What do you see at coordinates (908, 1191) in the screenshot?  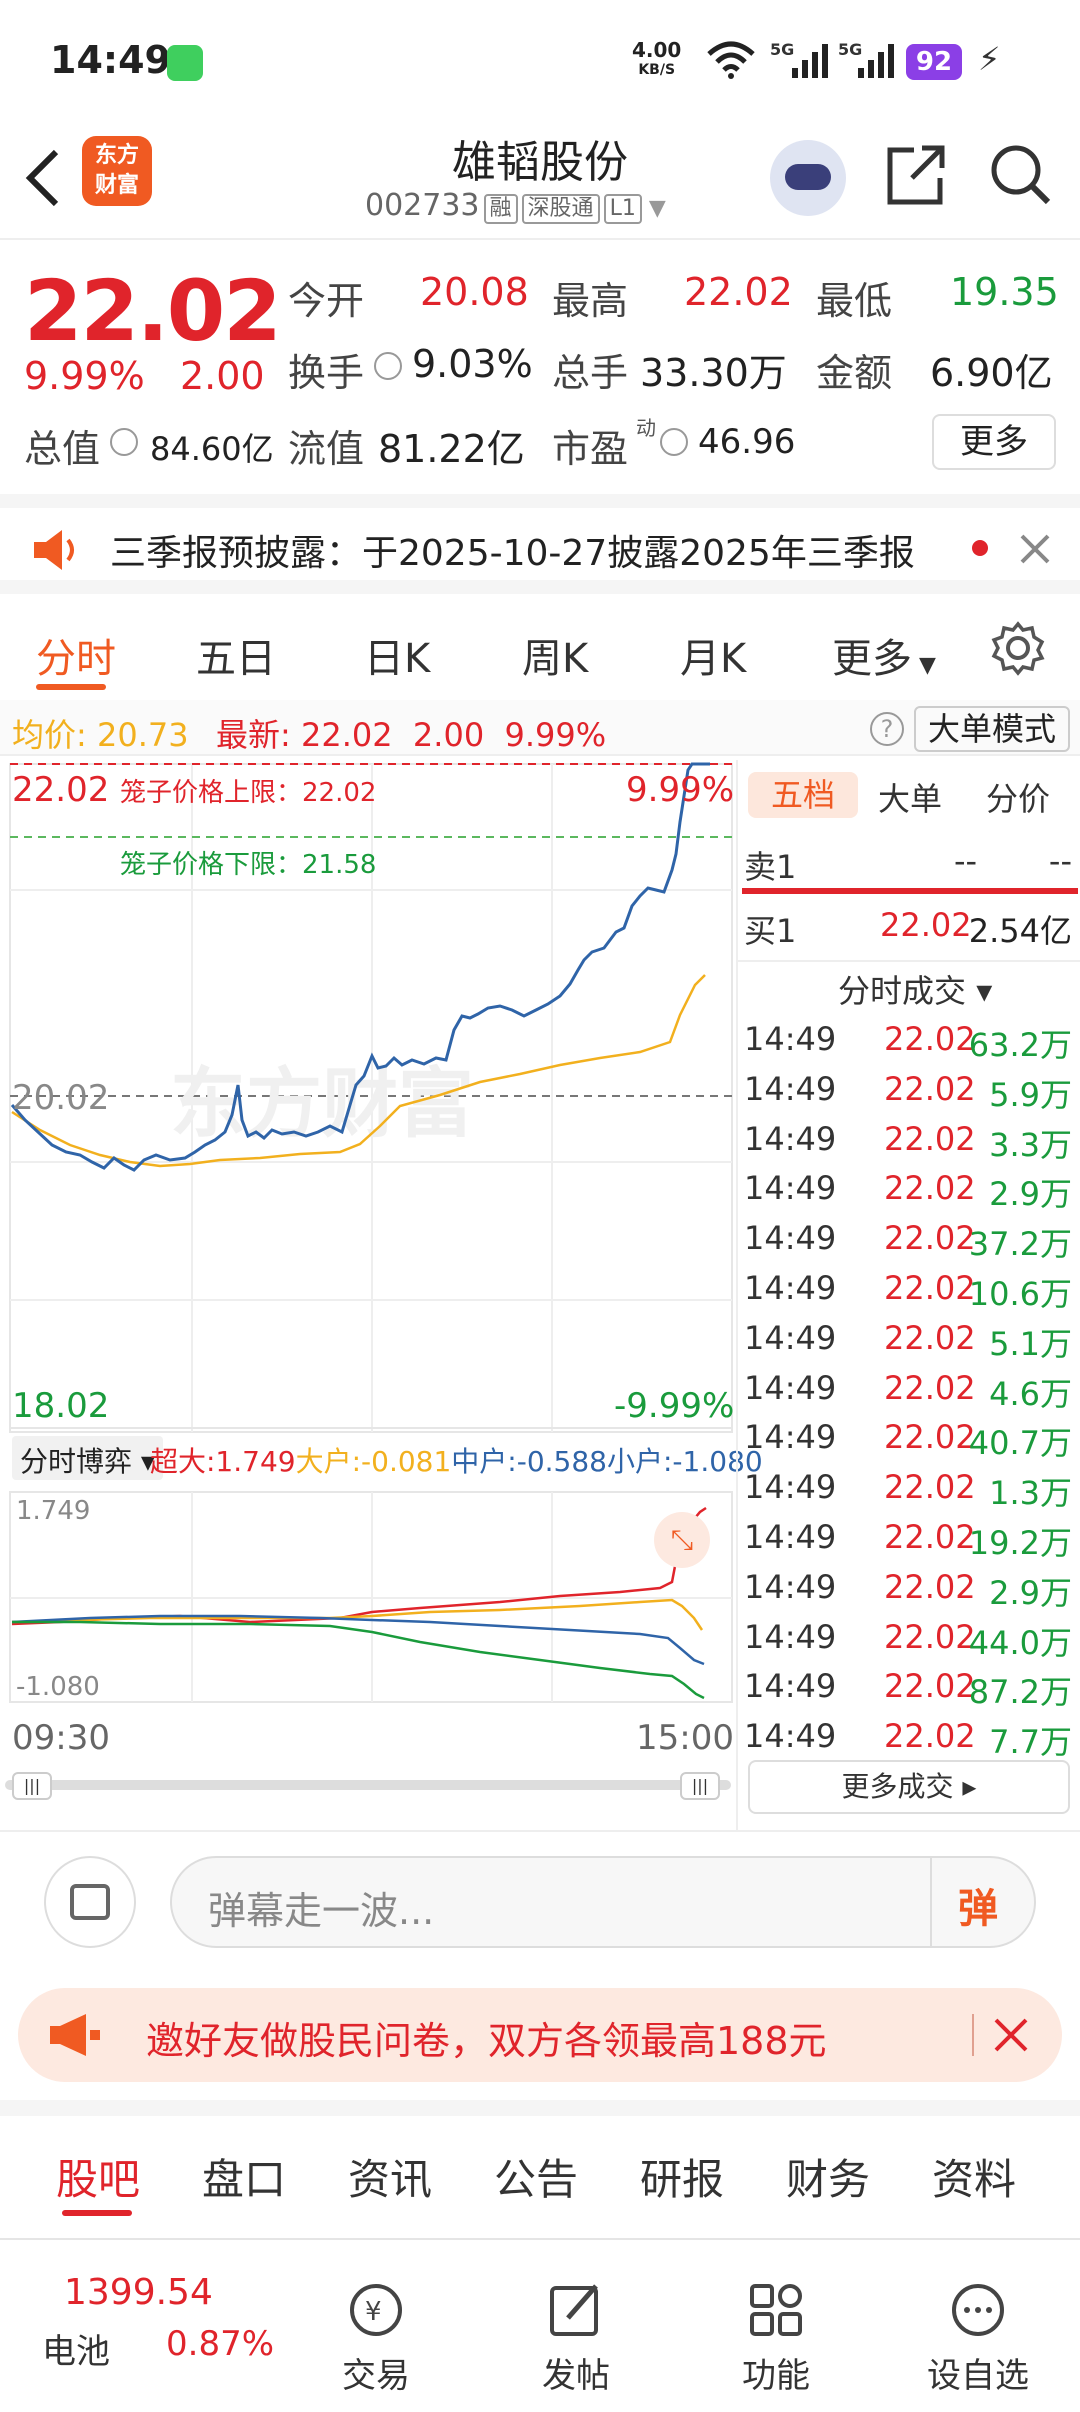 I see `trade-row: 14:49 22.02 2.9万` at bounding box center [908, 1191].